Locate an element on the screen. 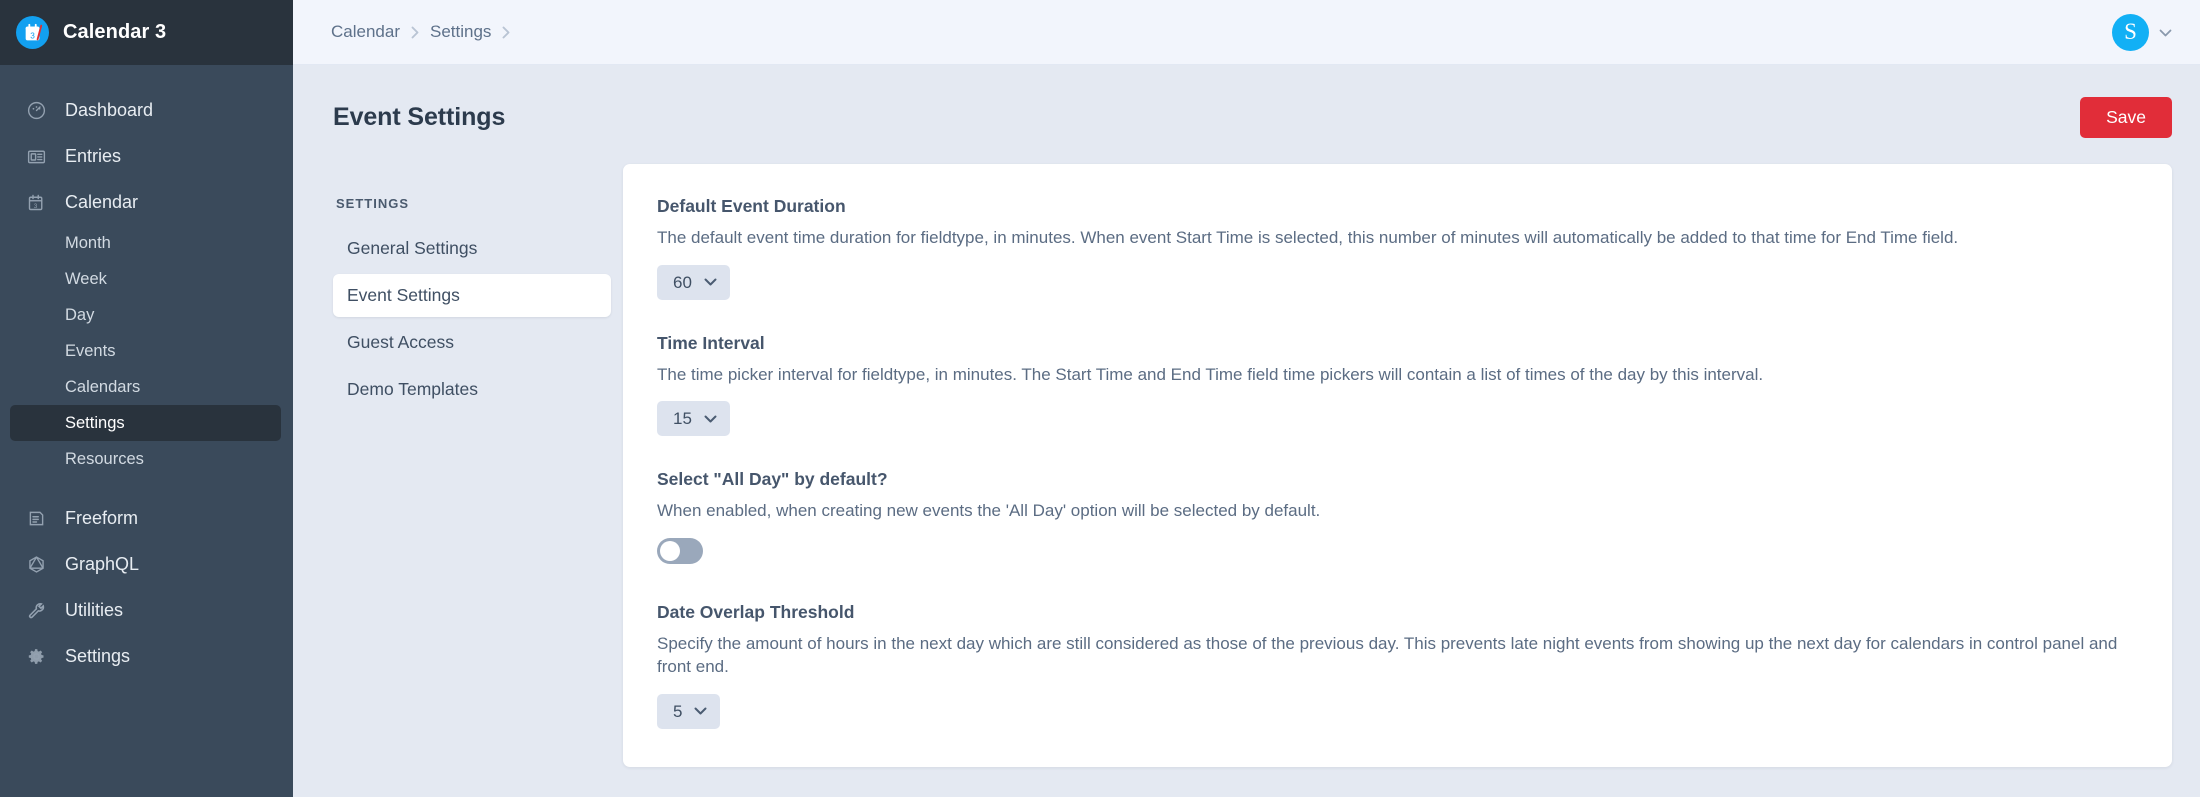 Image resolution: width=2200 pixels, height=797 pixels. calendar-icon: 3 is located at coordinates (36, 202).